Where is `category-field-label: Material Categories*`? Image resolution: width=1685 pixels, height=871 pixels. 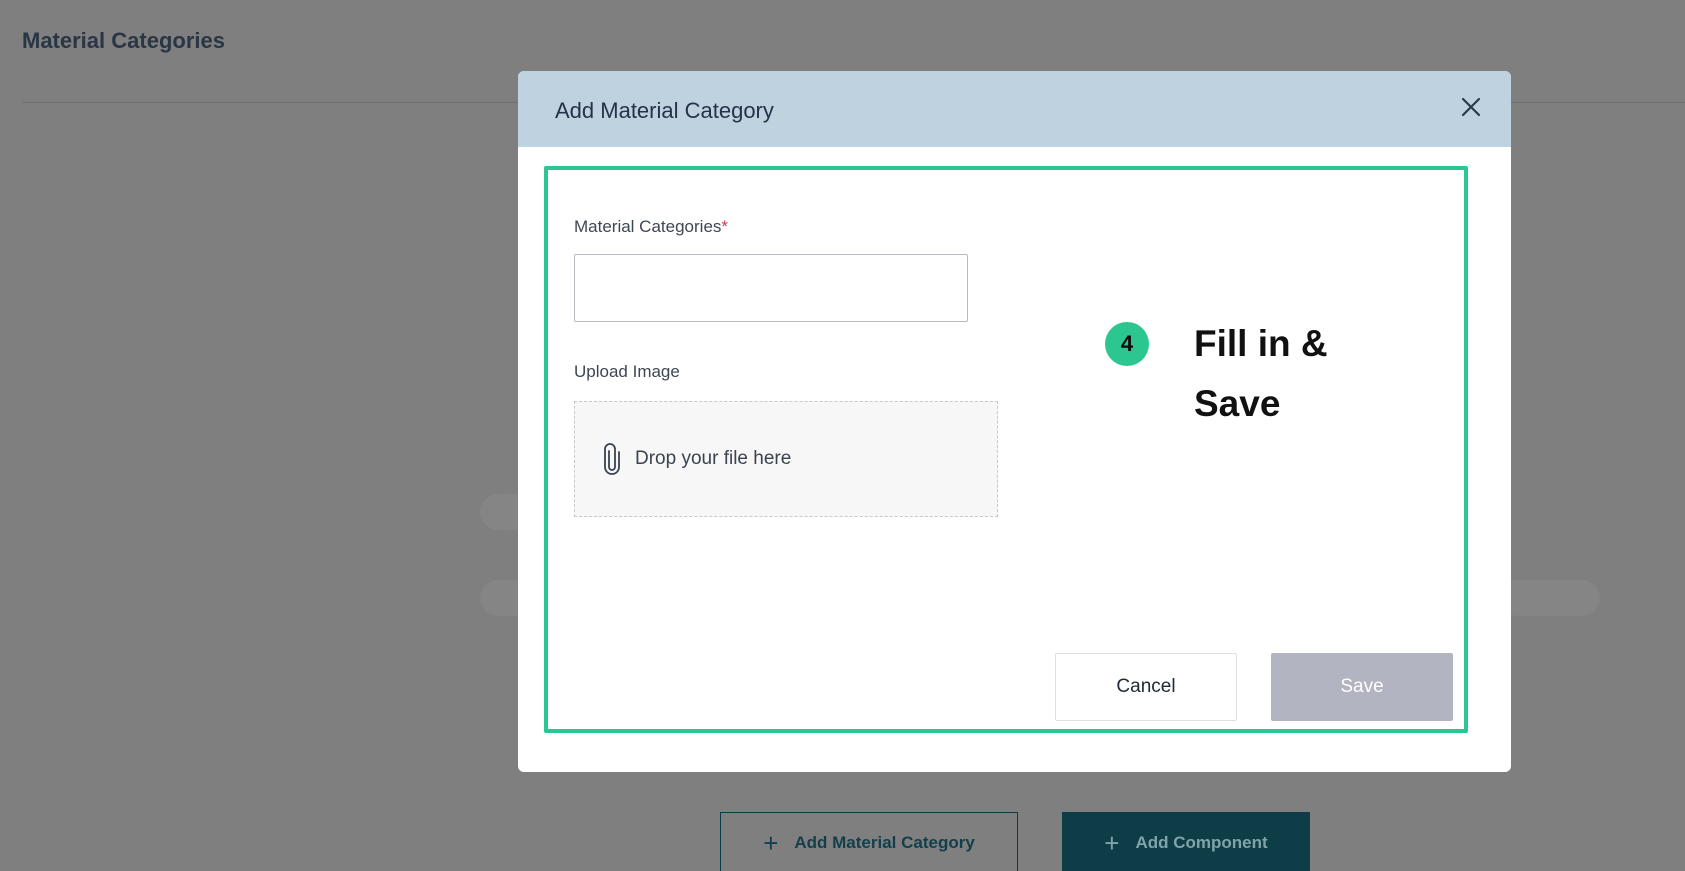
category-field-label: Material Categories* is located at coordinates (651, 227).